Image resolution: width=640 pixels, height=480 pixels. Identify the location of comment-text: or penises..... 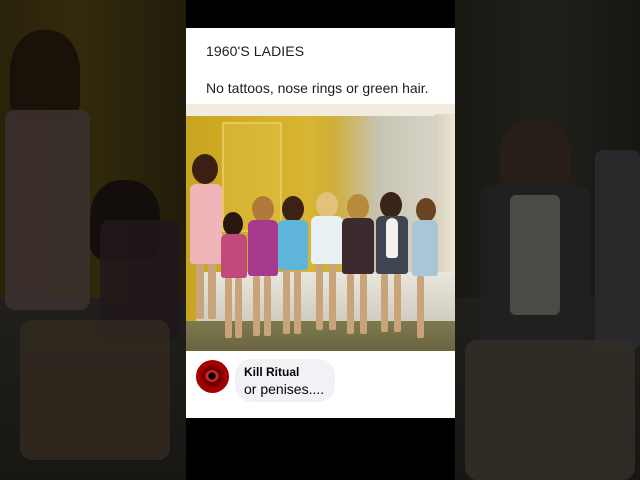
(284, 389).